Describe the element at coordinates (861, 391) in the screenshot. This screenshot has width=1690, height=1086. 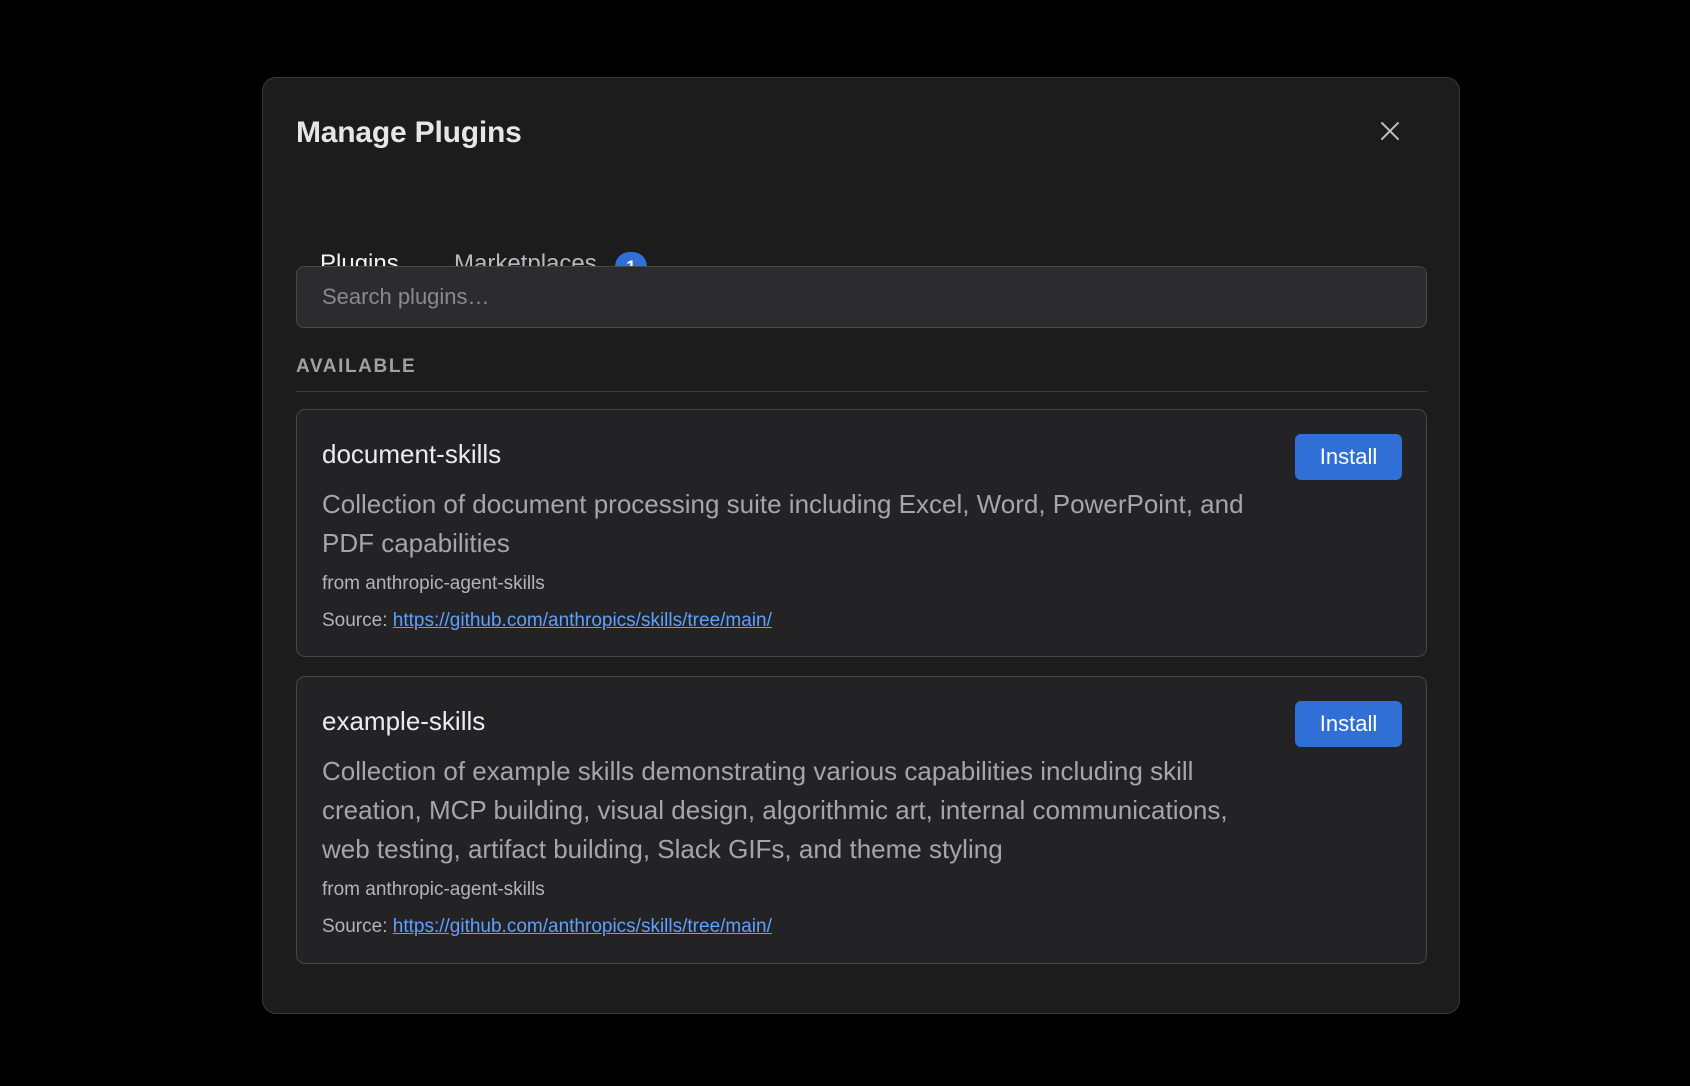
I see `section-divider` at that location.